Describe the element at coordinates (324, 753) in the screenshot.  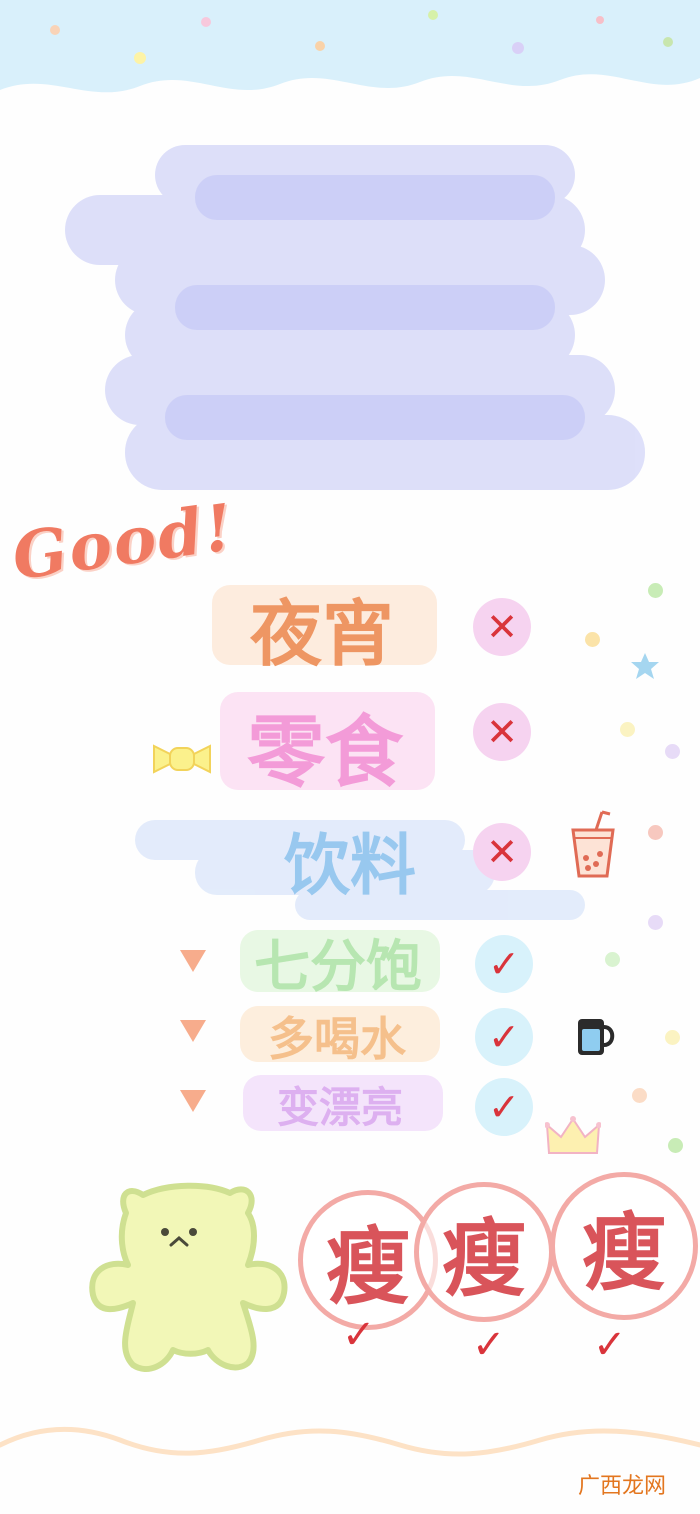
I see `row-label-lingshi: 零食` at that location.